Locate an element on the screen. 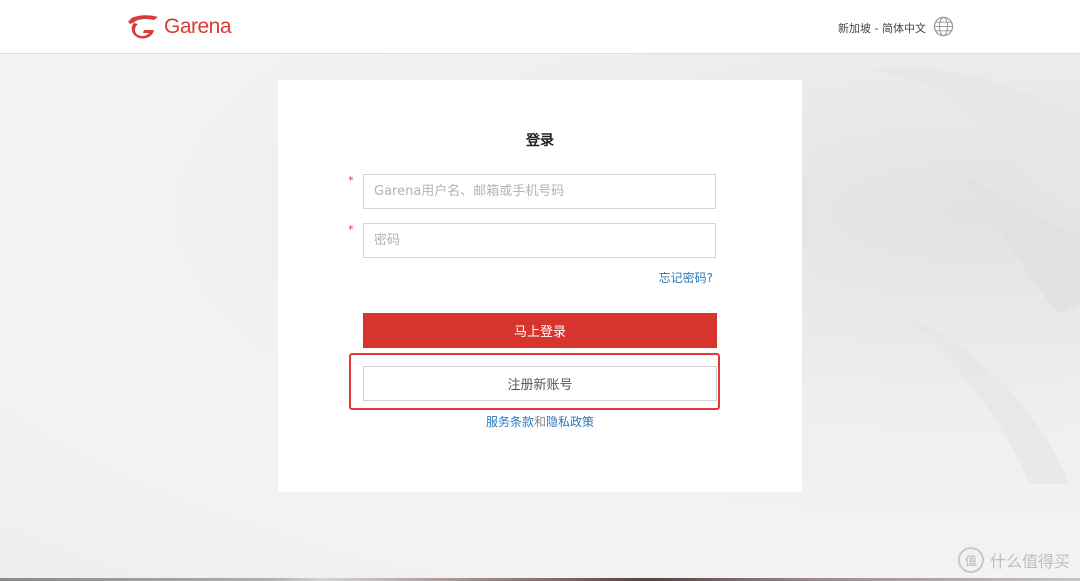 This screenshot has width=1080, height=581. terms-line: 服务条款和隐私政策 is located at coordinates (540, 421).